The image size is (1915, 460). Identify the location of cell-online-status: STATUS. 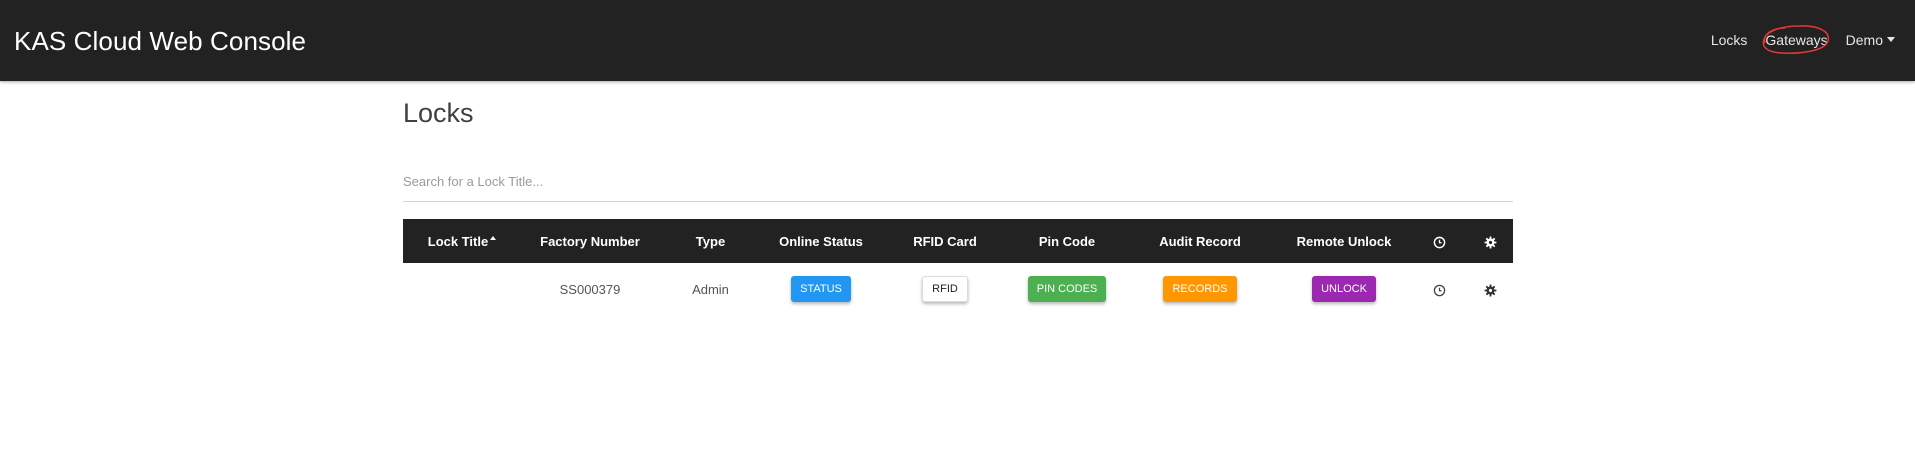
(821, 289).